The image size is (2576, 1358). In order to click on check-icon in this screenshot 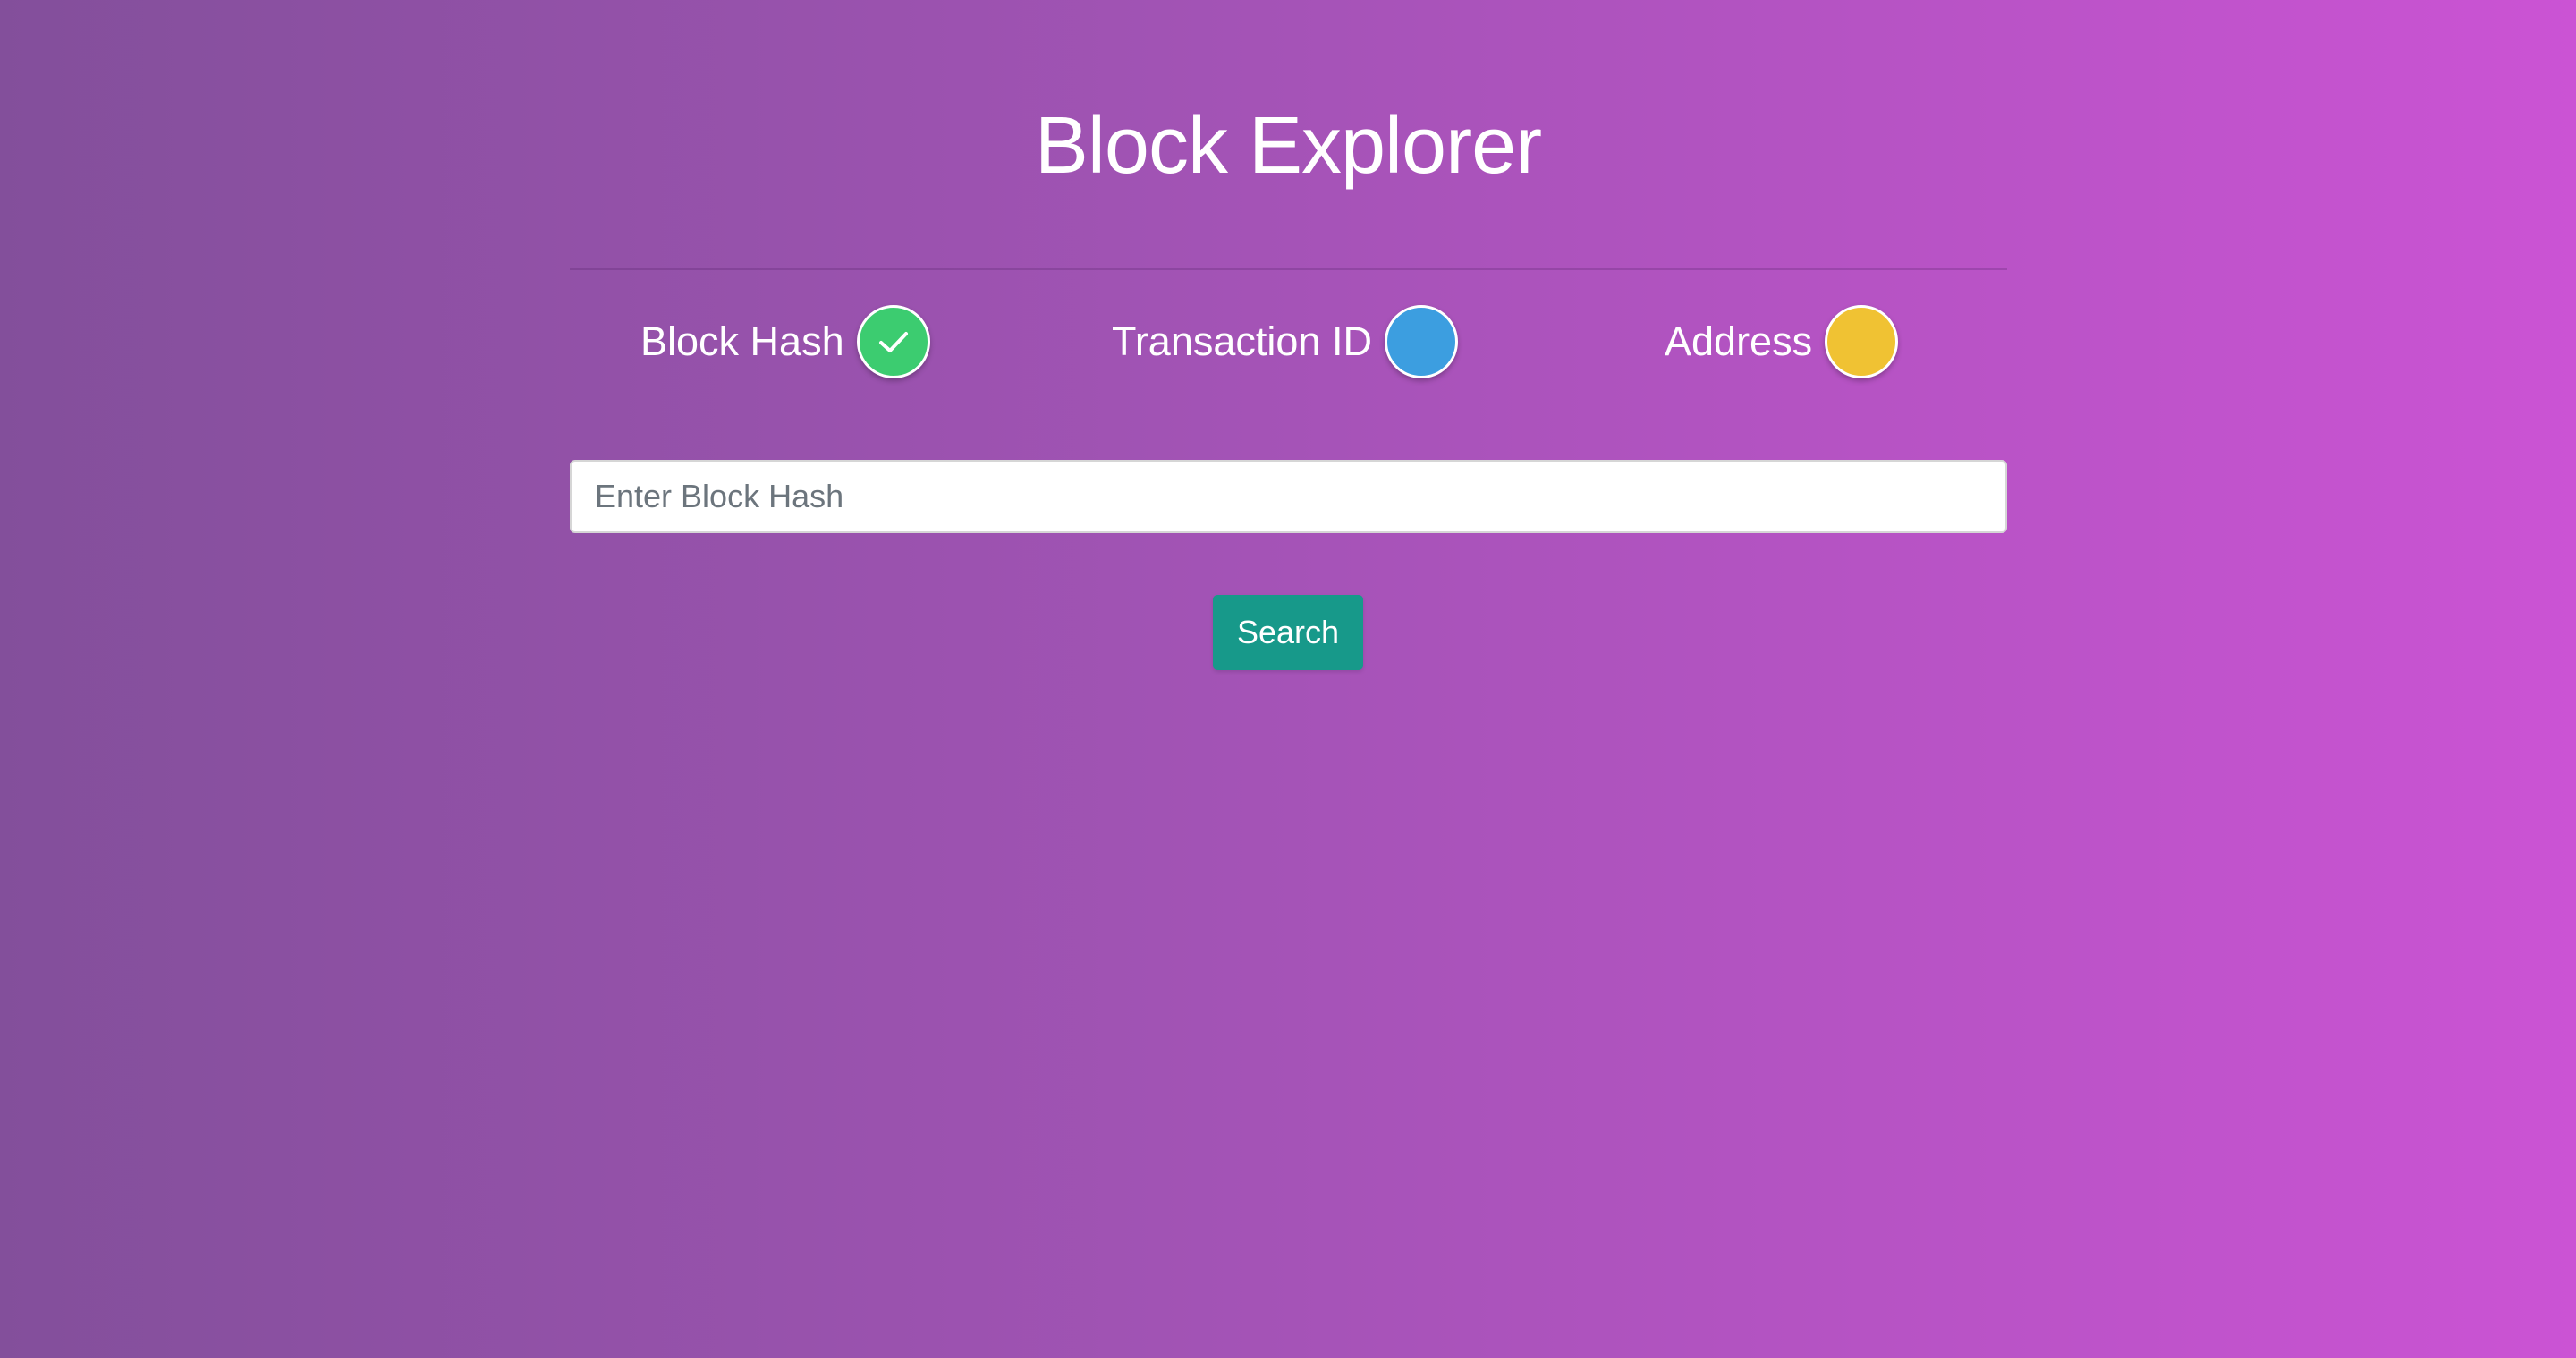, I will do `click(893, 342)`.